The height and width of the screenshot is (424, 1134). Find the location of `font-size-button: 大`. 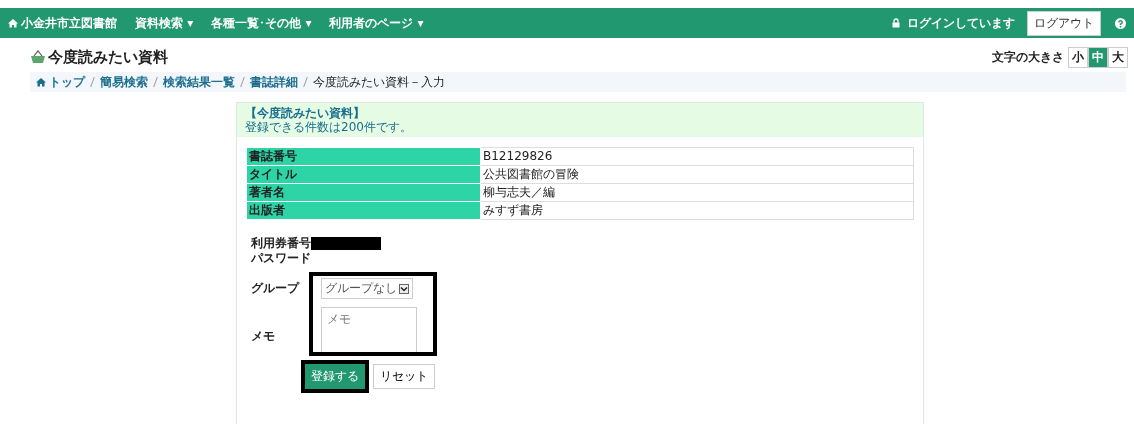

font-size-button: 大 is located at coordinates (1118, 57).